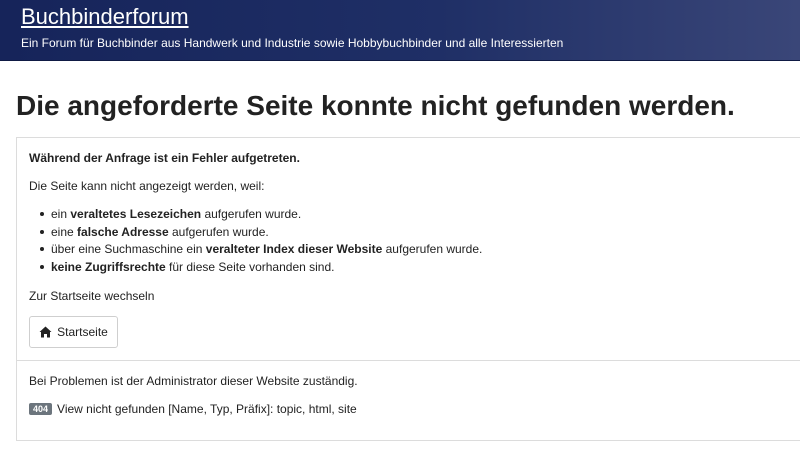 The image size is (800, 460). I want to click on reason-item: eine falsche Adresse aufgerufen wurde., so click(255, 234).